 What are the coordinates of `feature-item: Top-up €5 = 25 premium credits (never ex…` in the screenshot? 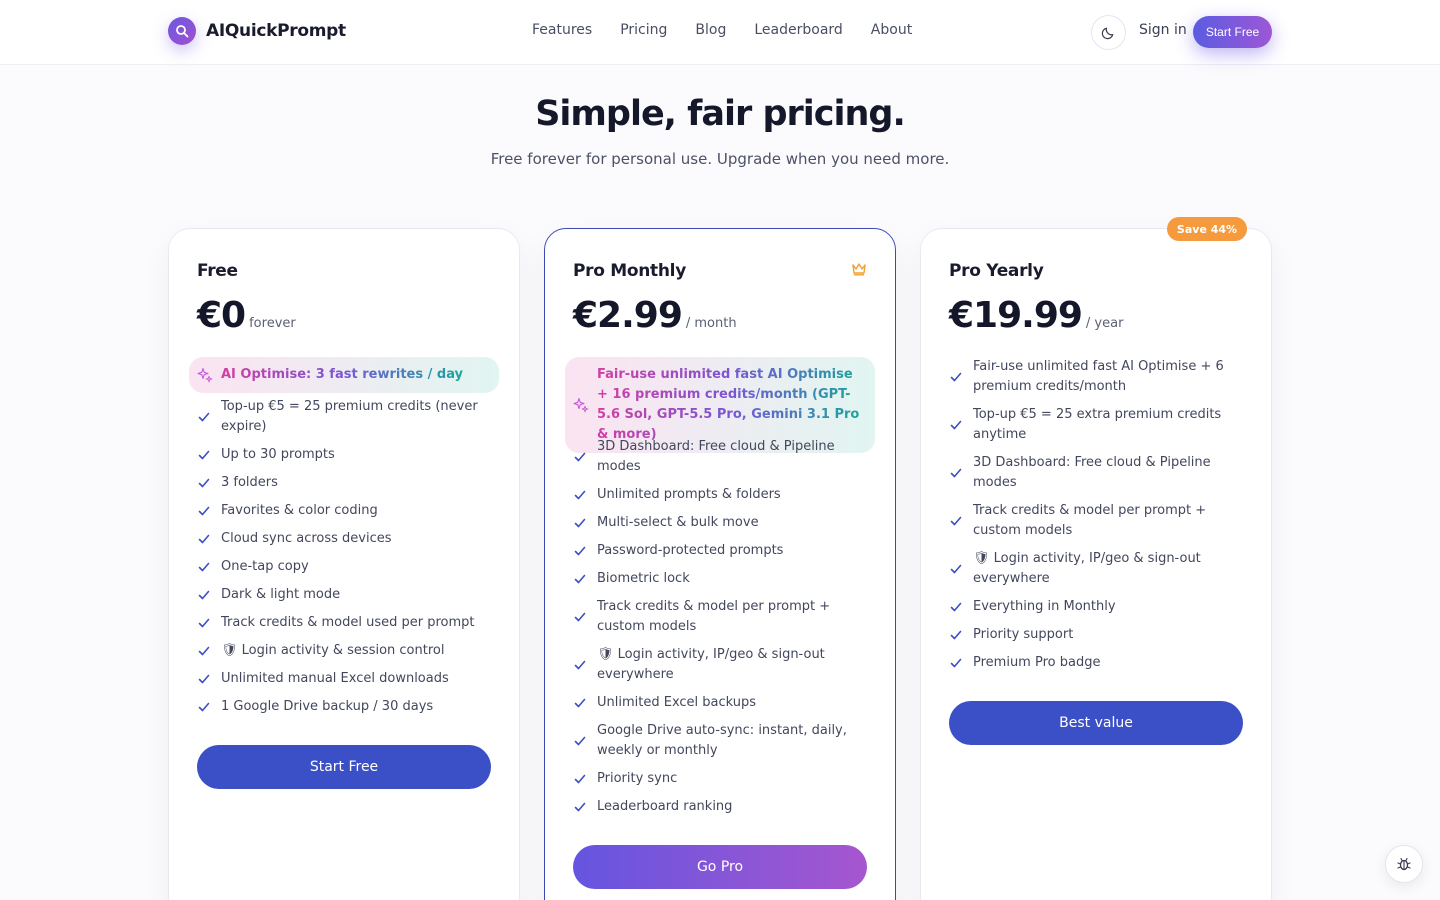 It's located at (347, 417).